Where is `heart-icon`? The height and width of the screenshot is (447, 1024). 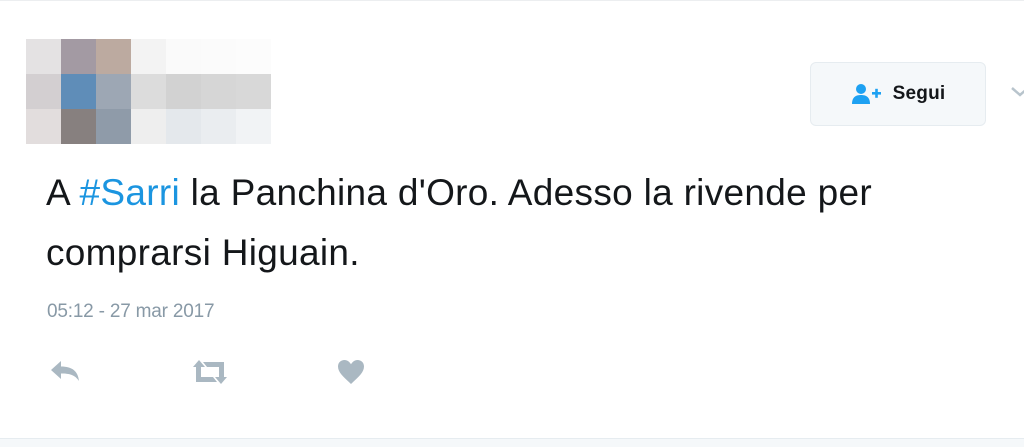 heart-icon is located at coordinates (351, 372).